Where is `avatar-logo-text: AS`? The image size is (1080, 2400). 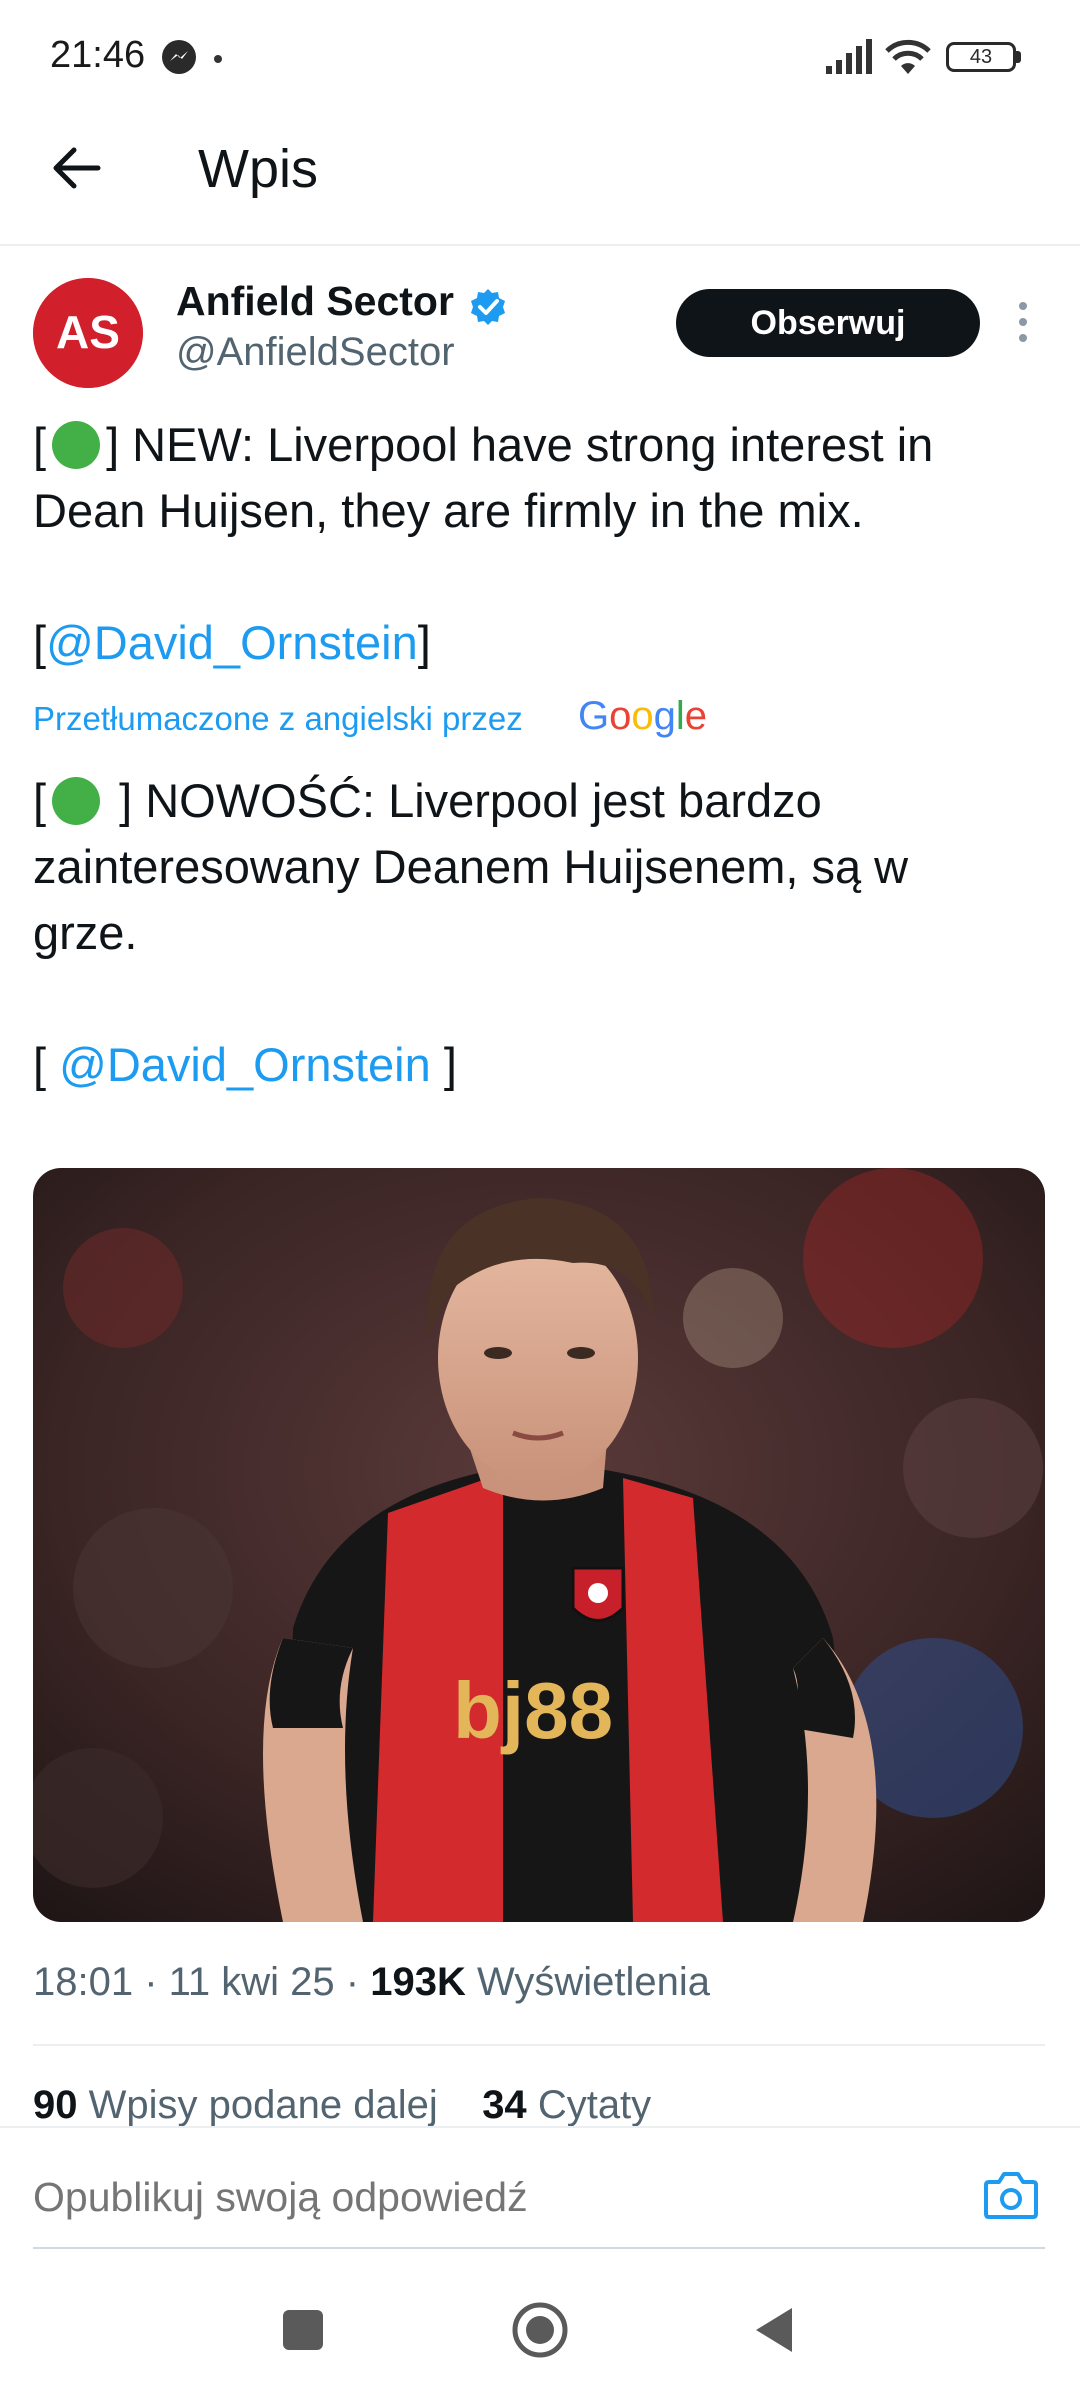
avatar-logo-text: AS is located at coordinates (88, 332).